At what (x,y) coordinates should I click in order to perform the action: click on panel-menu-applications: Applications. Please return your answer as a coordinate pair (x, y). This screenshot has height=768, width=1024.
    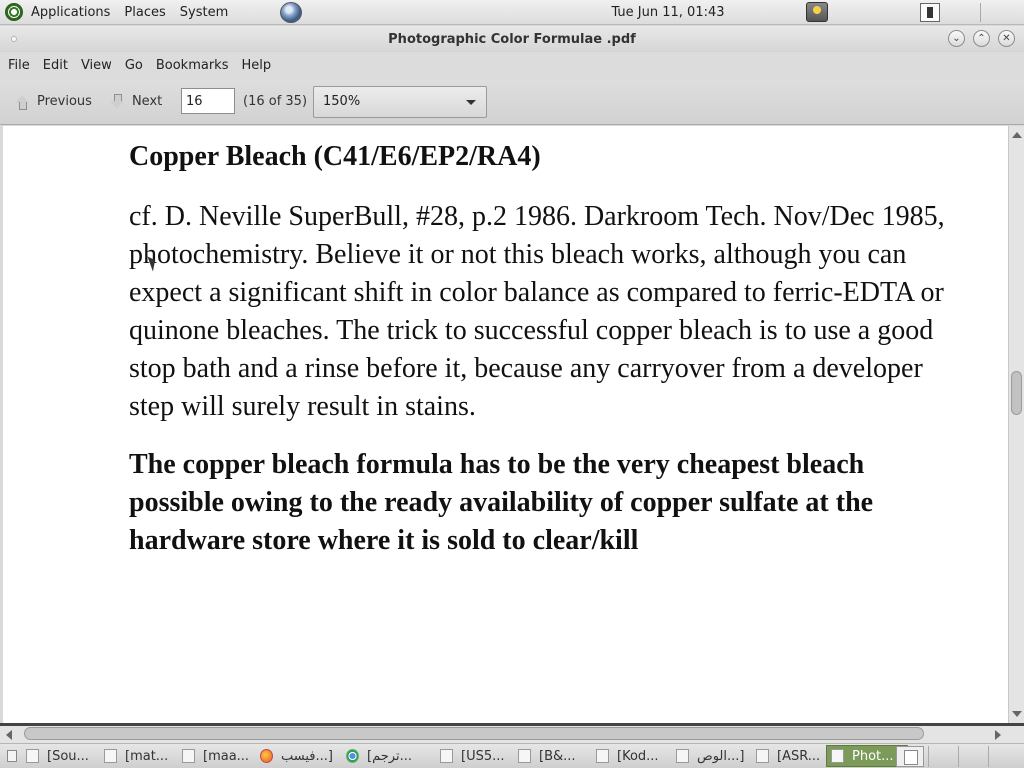
    Looking at the image, I should click on (70, 12).